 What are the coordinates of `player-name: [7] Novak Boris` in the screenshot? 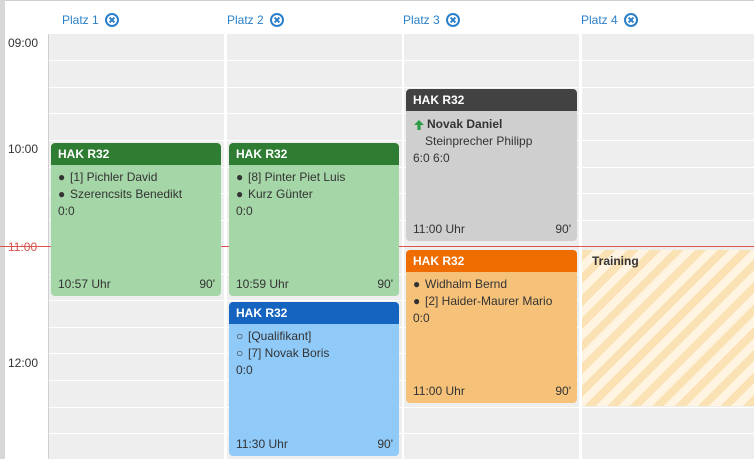 It's located at (289, 353).